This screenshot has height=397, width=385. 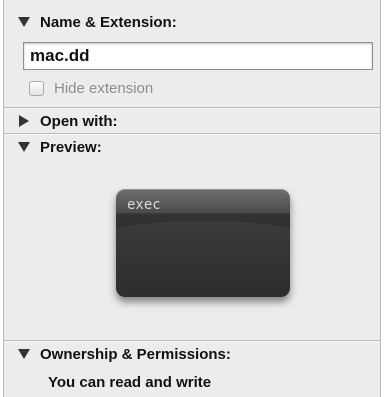 What do you see at coordinates (135, 354) in the screenshot?
I see `ownership-permissions-title: Ownership & Permissions:` at bounding box center [135, 354].